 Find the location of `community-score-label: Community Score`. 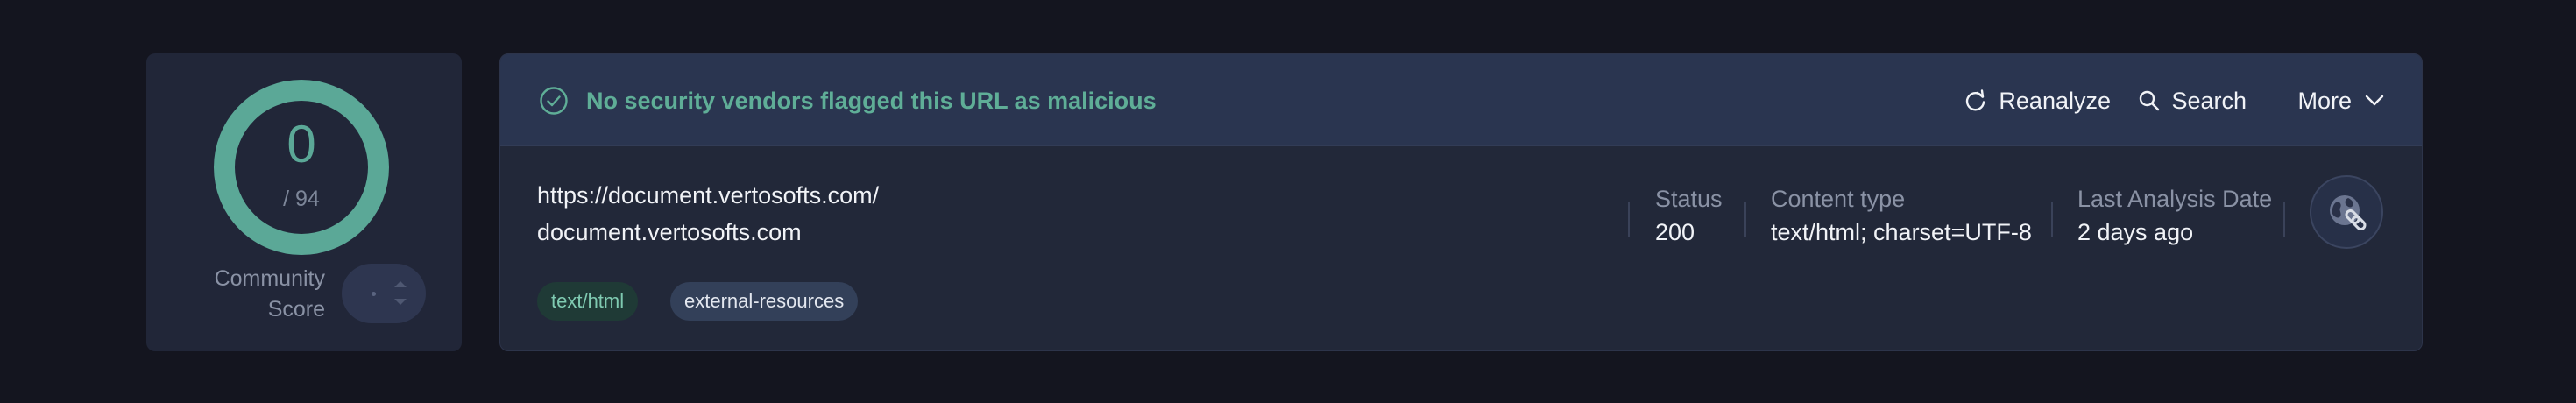

community-score-label: Community Score is located at coordinates (255, 294).